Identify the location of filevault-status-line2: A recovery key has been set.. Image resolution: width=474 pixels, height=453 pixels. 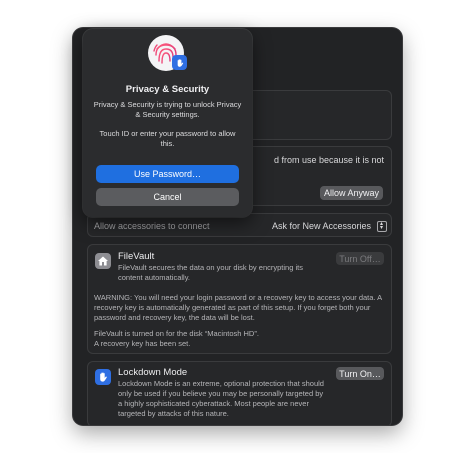
(142, 343).